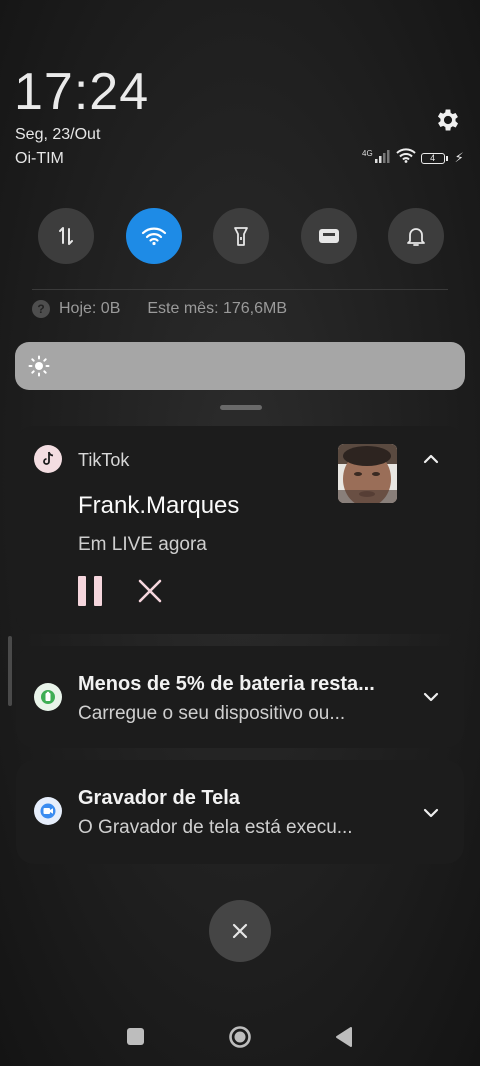  What do you see at coordinates (91, 591) in the screenshot?
I see `pause-button` at bounding box center [91, 591].